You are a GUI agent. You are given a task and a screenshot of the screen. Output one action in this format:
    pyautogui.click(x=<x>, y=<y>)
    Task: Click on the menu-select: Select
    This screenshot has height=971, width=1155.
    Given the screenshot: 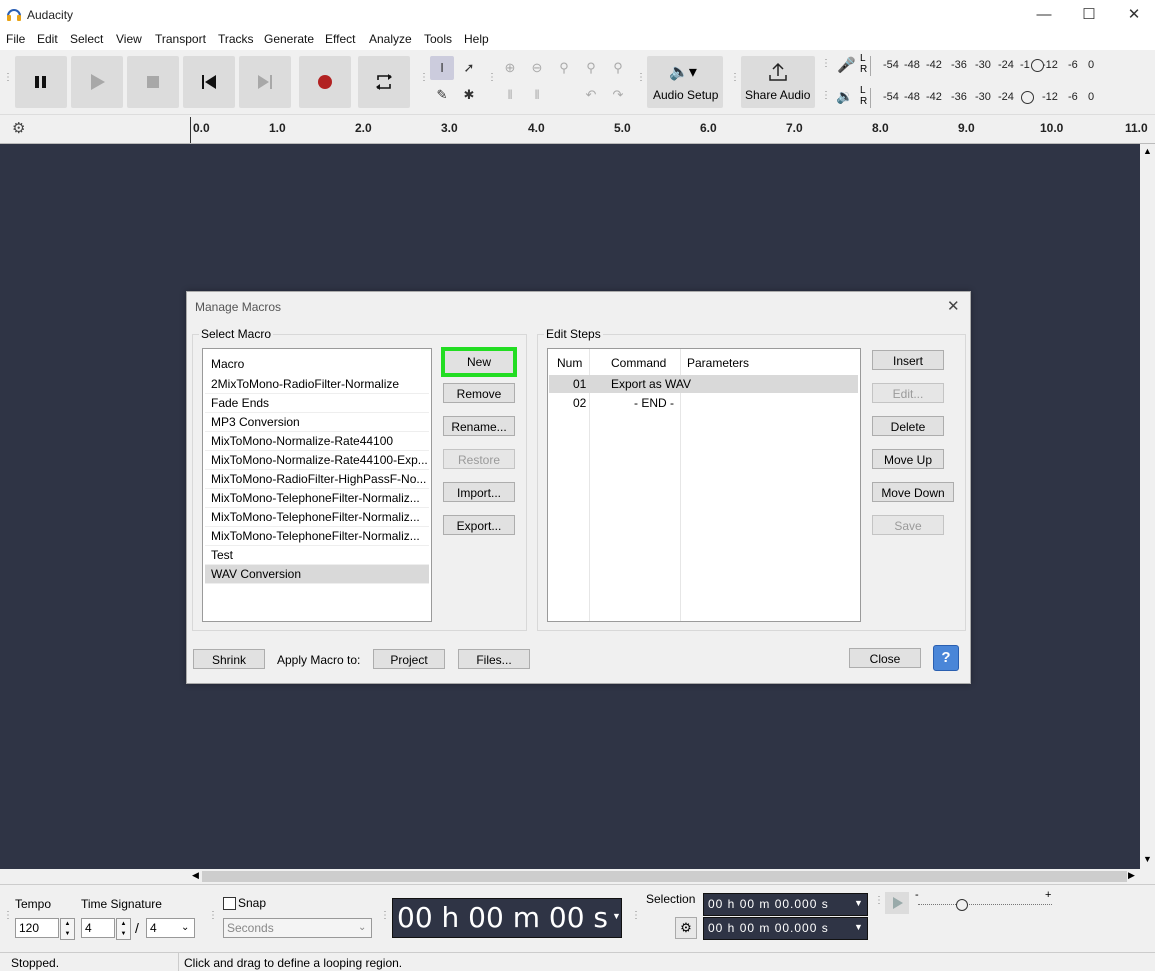 What is the action you would take?
    pyautogui.click(x=86, y=39)
    